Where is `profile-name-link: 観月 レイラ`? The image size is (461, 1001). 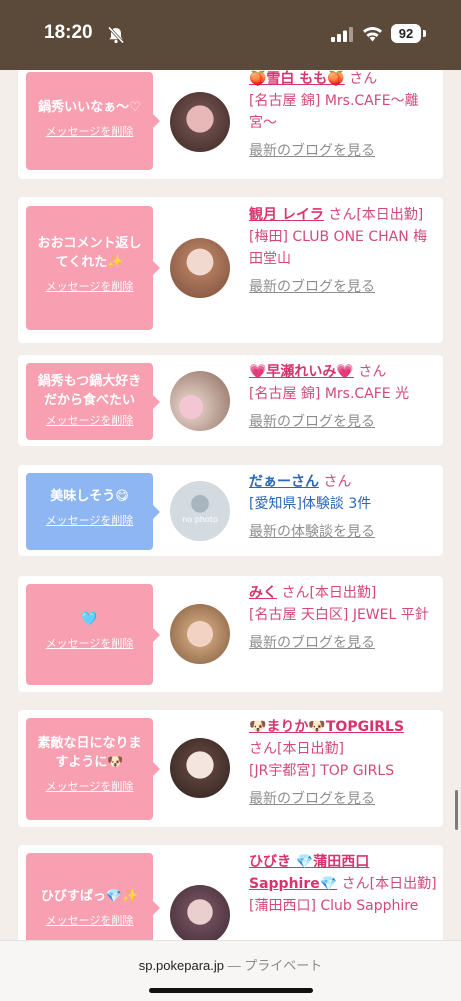 profile-name-link: 観月 レイラ is located at coordinates (286, 215).